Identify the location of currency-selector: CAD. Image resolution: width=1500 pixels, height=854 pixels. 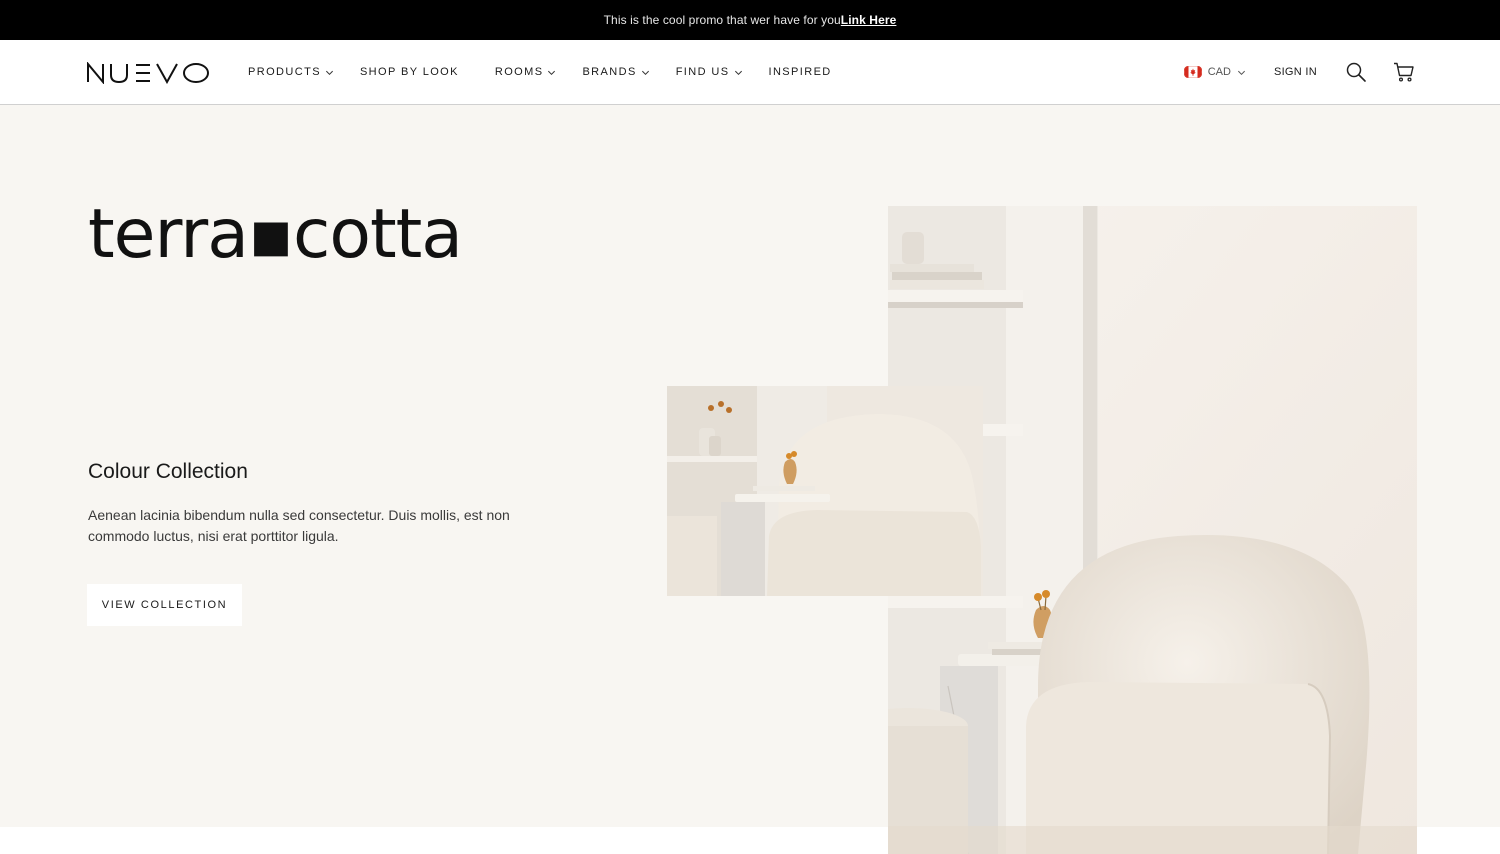
(1214, 72).